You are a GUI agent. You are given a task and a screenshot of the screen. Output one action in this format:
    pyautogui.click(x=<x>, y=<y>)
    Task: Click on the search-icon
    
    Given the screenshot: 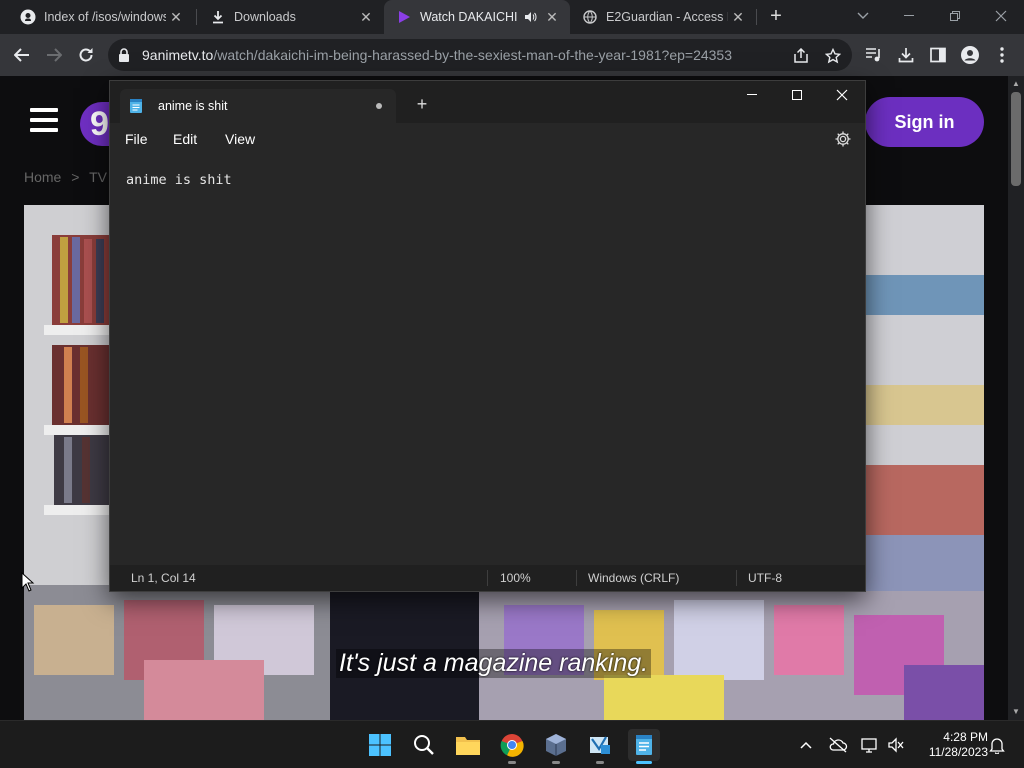 What is the action you would take?
    pyautogui.click(x=424, y=745)
    